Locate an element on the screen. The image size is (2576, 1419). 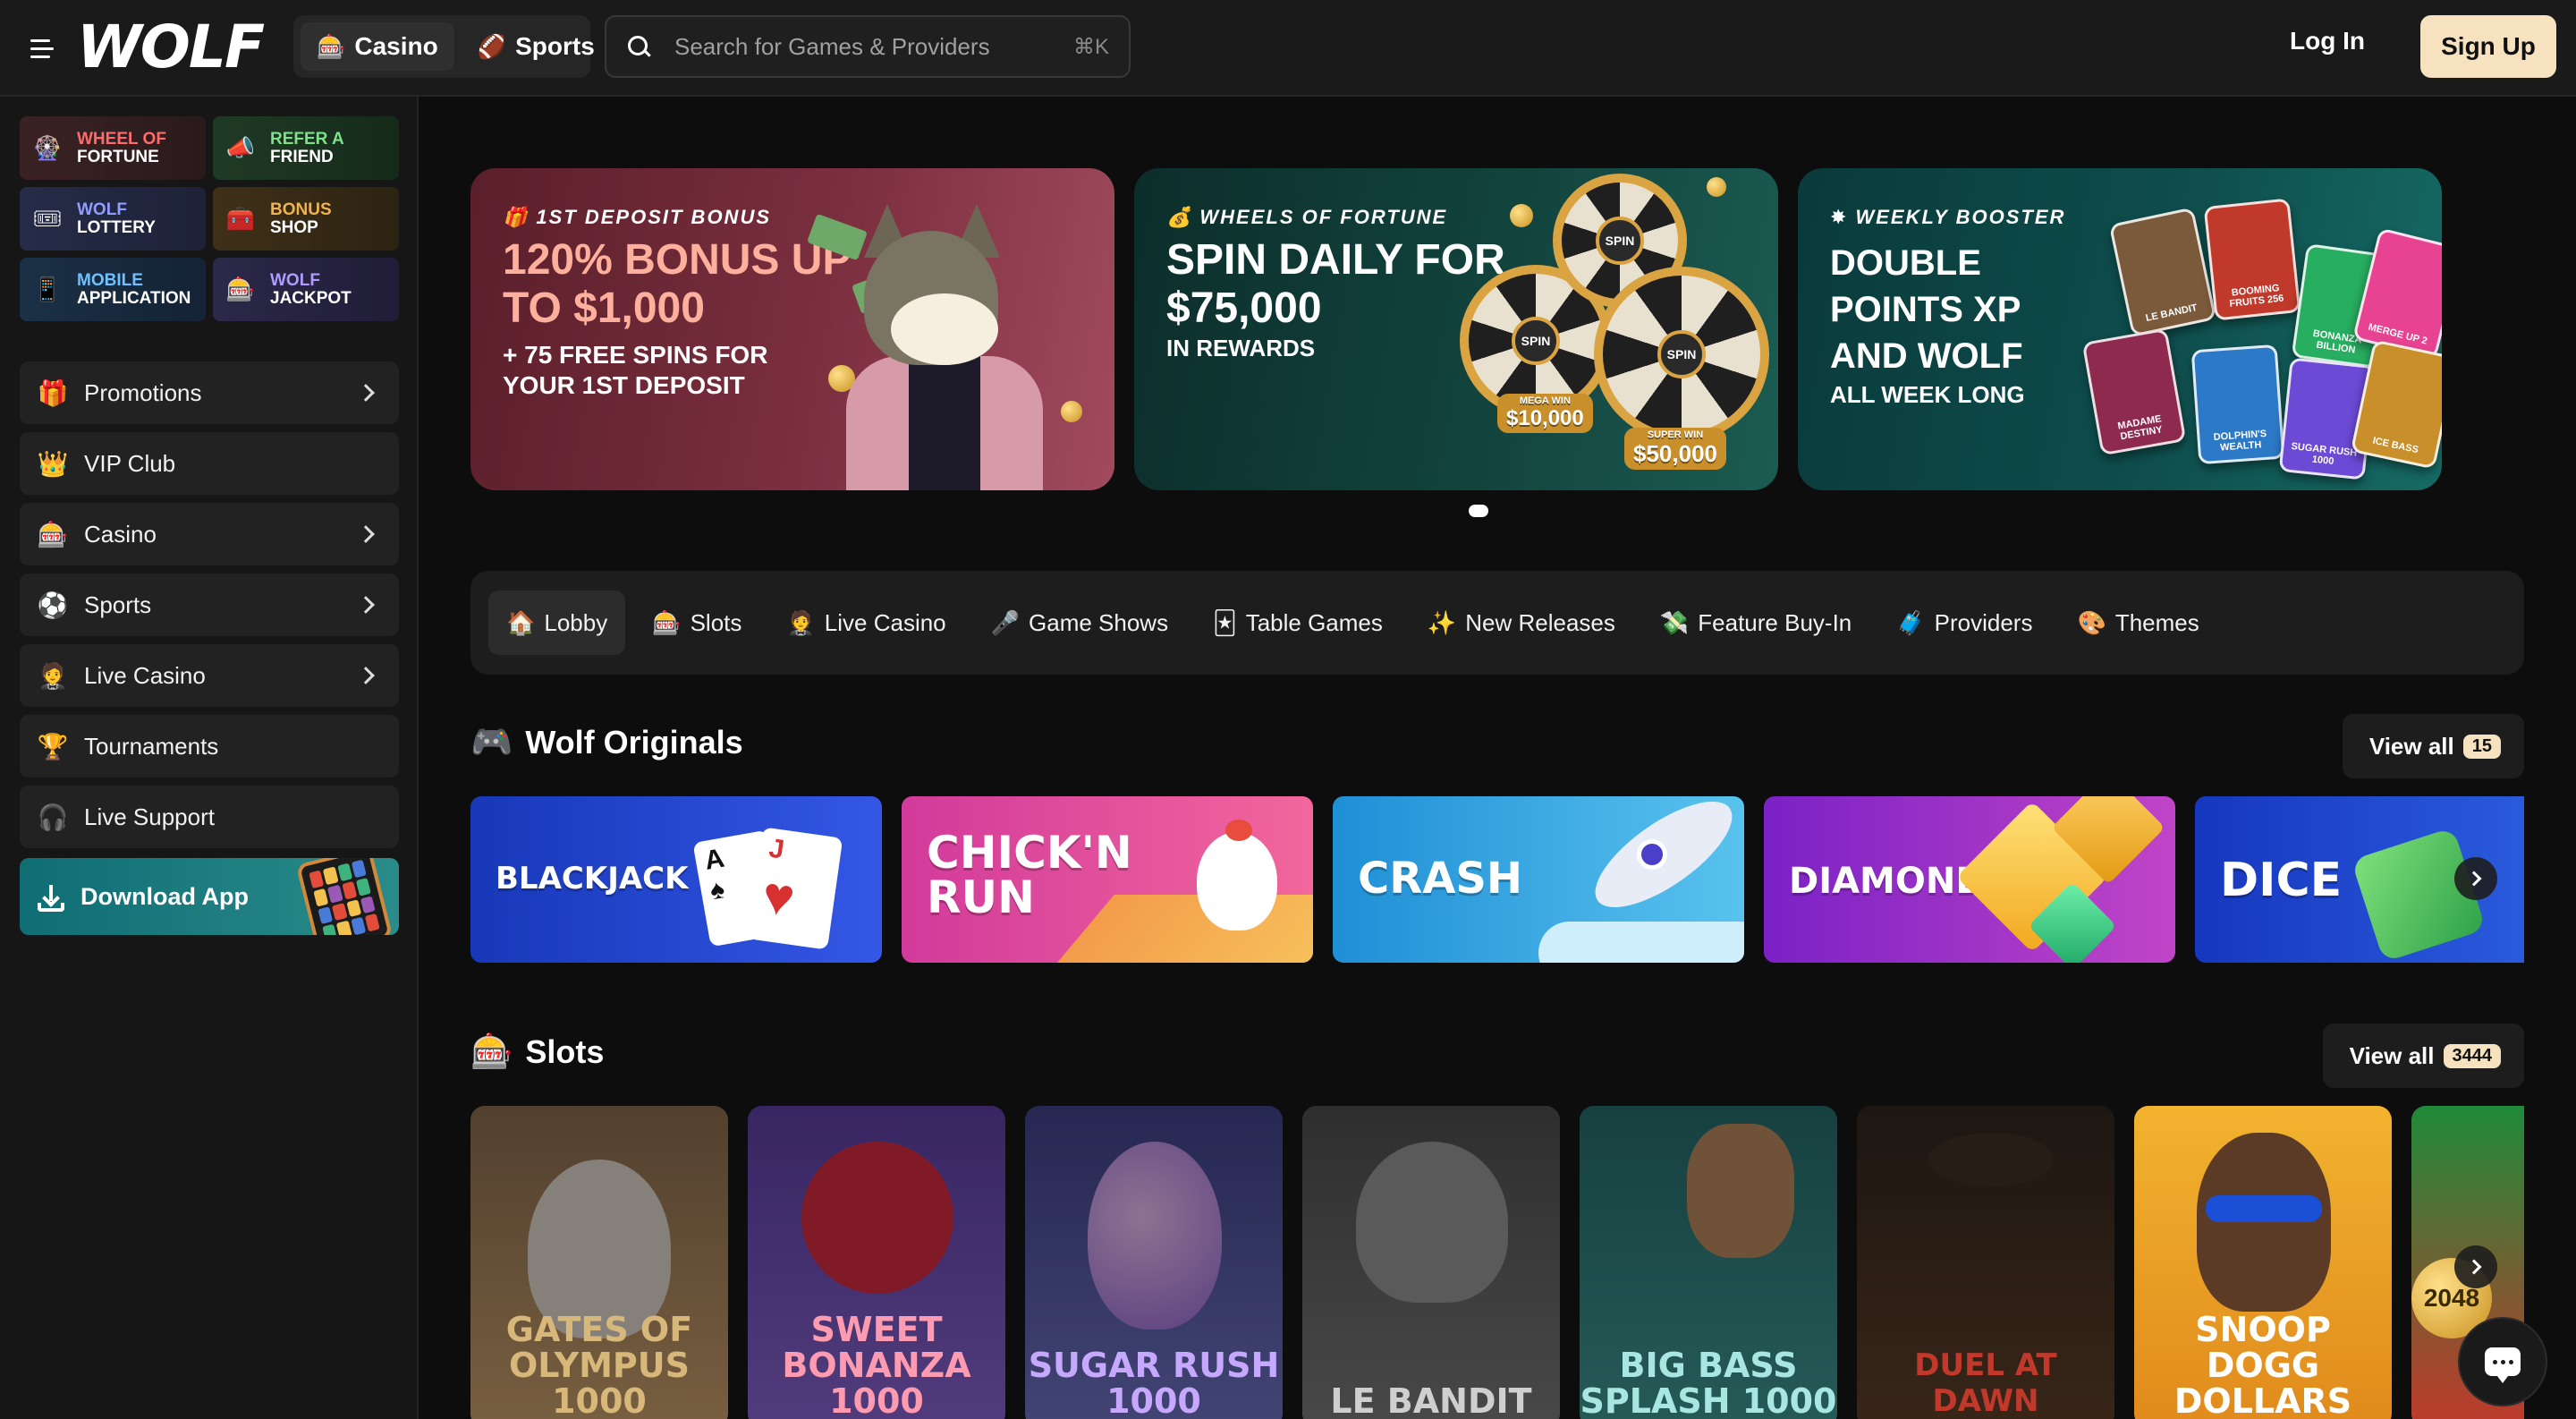
search-icon is located at coordinates (638, 46).